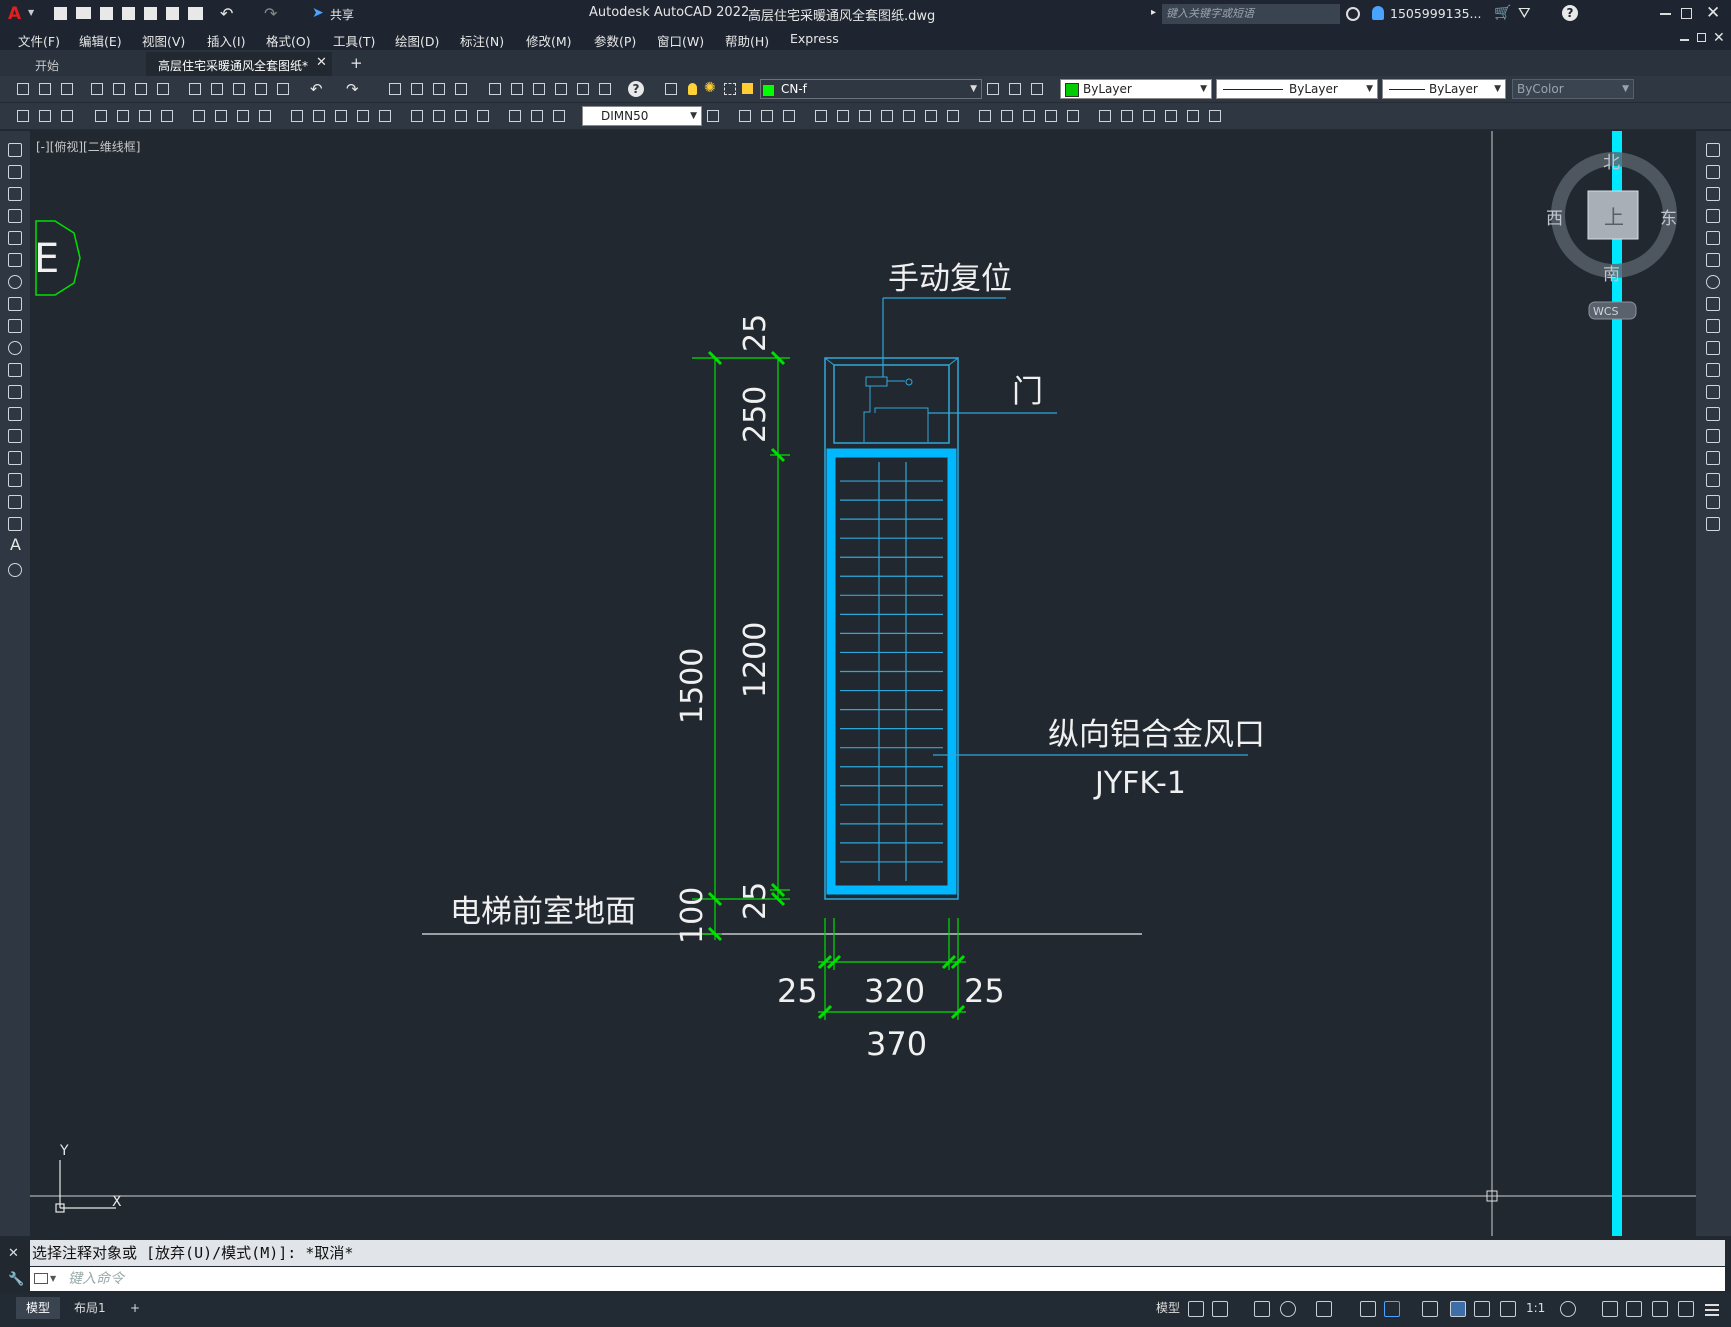  What do you see at coordinates (1665, 14) in the screenshot?
I see `minimize-icon` at bounding box center [1665, 14].